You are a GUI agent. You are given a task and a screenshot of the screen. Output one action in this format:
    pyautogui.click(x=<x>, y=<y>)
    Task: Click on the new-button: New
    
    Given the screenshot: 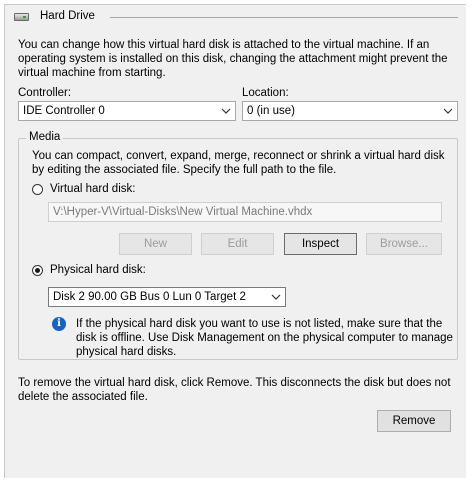 What is the action you would take?
    pyautogui.click(x=155, y=244)
    